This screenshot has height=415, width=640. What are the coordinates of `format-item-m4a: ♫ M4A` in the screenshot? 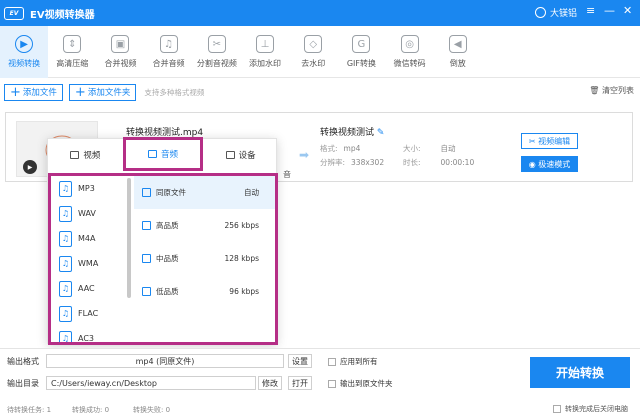 It's located at (96, 238).